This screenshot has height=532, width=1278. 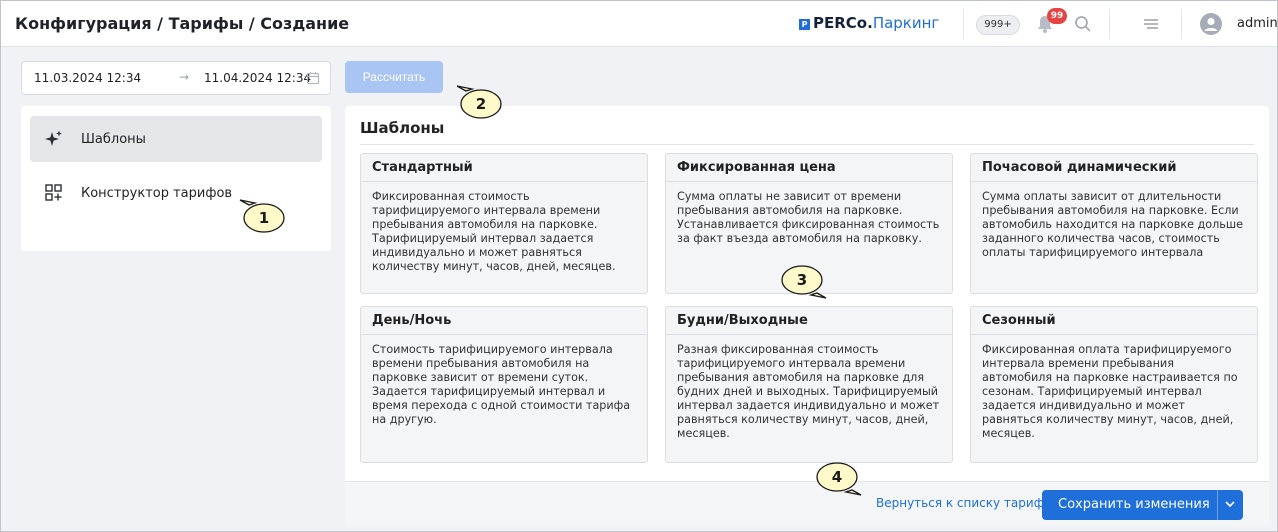 I want to click on user-name: admin, so click(x=1257, y=23).